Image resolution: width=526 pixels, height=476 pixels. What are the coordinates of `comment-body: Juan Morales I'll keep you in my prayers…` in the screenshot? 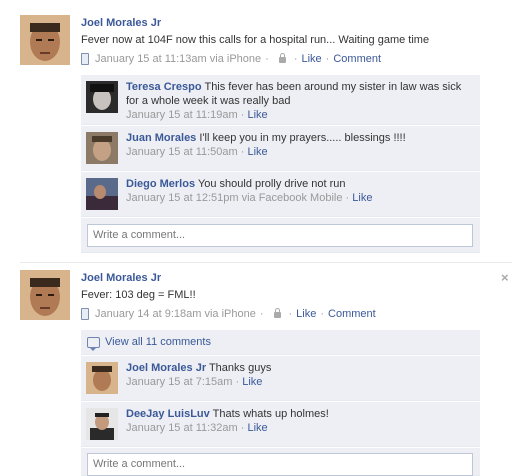 It's located at (300, 145).